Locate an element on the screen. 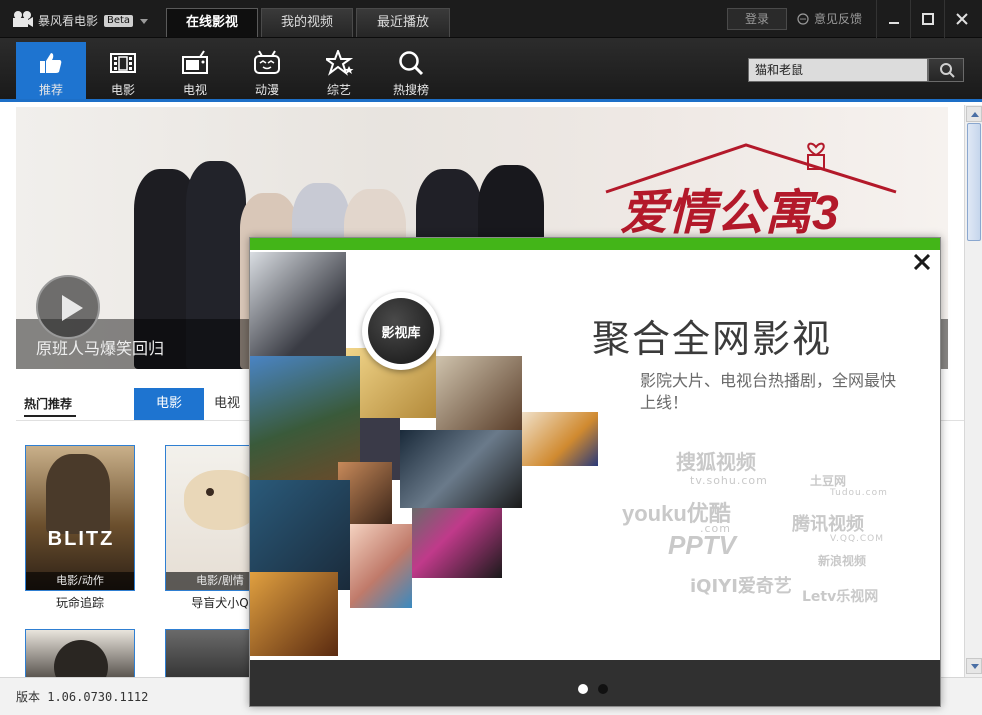  nav-label: 动漫 is located at coordinates (266, 90).